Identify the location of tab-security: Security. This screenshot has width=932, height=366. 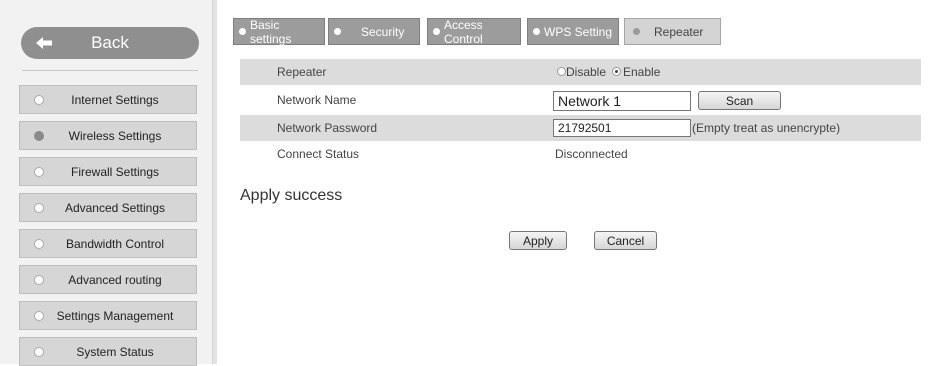
(374, 31).